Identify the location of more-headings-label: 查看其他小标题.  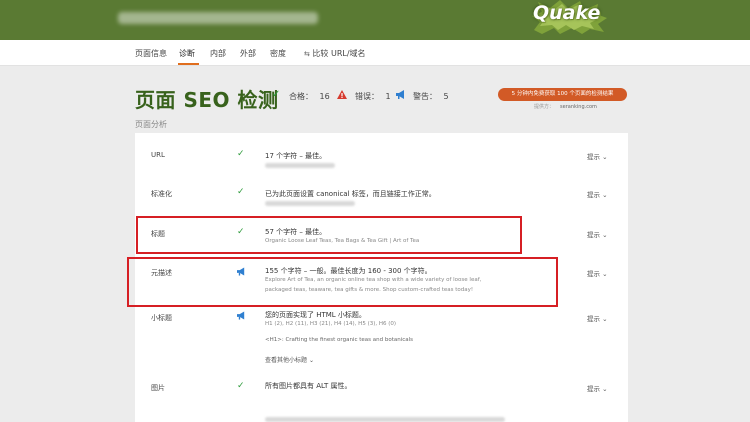
(286, 360).